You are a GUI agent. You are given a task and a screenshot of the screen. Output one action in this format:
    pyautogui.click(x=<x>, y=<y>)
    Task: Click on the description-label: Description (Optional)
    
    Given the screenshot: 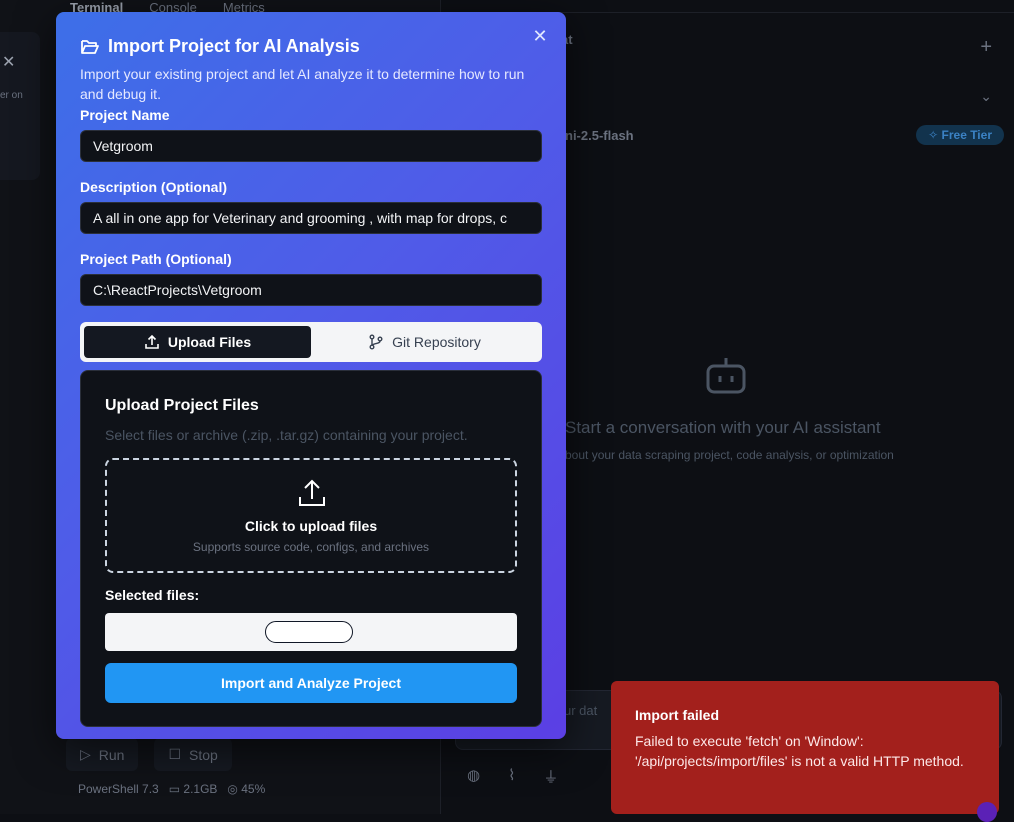 What is the action you would take?
    pyautogui.click(x=153, y=187)
    